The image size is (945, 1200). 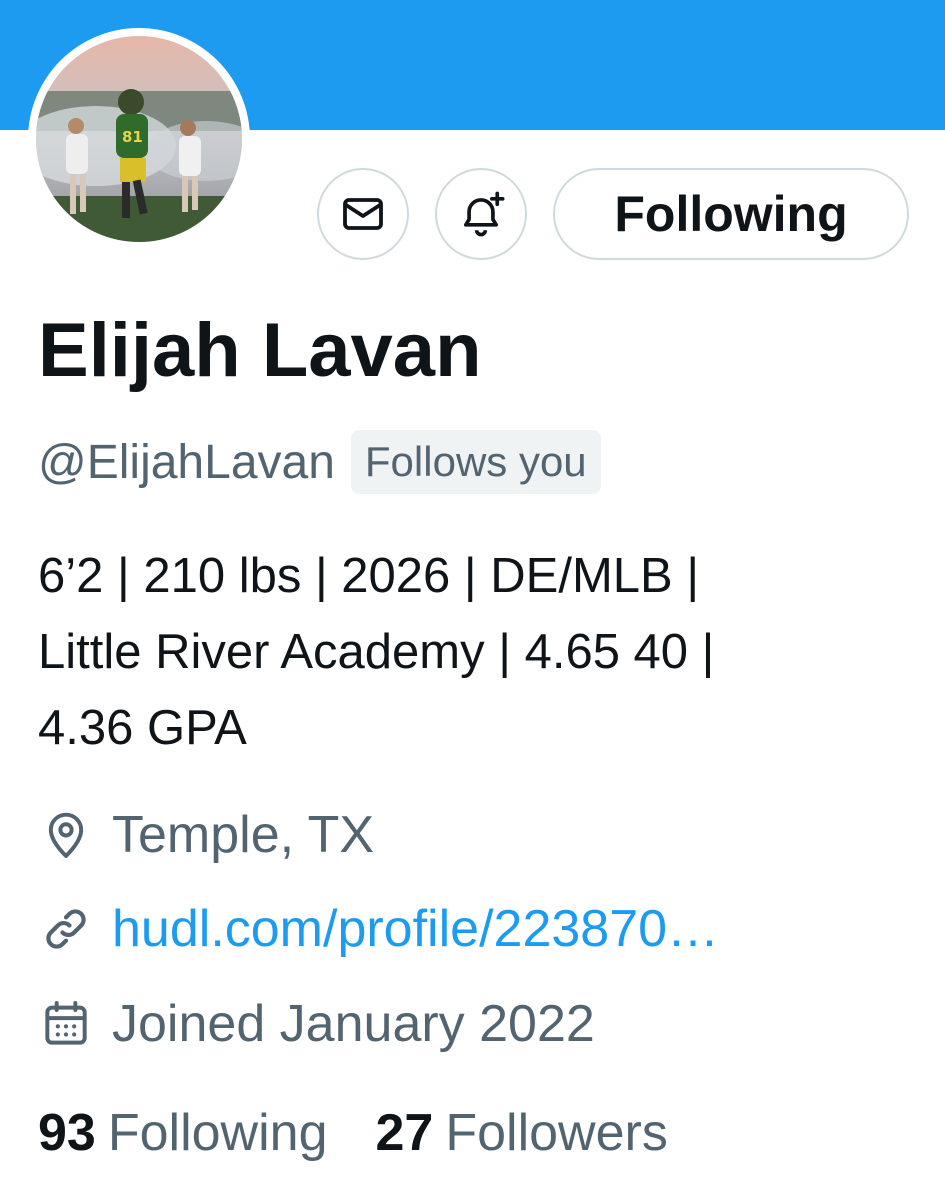 What do you see at coordinates (376, 652) in the screenshot?
I see `bio-line: Little River Academy | 4.65 40 |` at bounding box center [376, 652].